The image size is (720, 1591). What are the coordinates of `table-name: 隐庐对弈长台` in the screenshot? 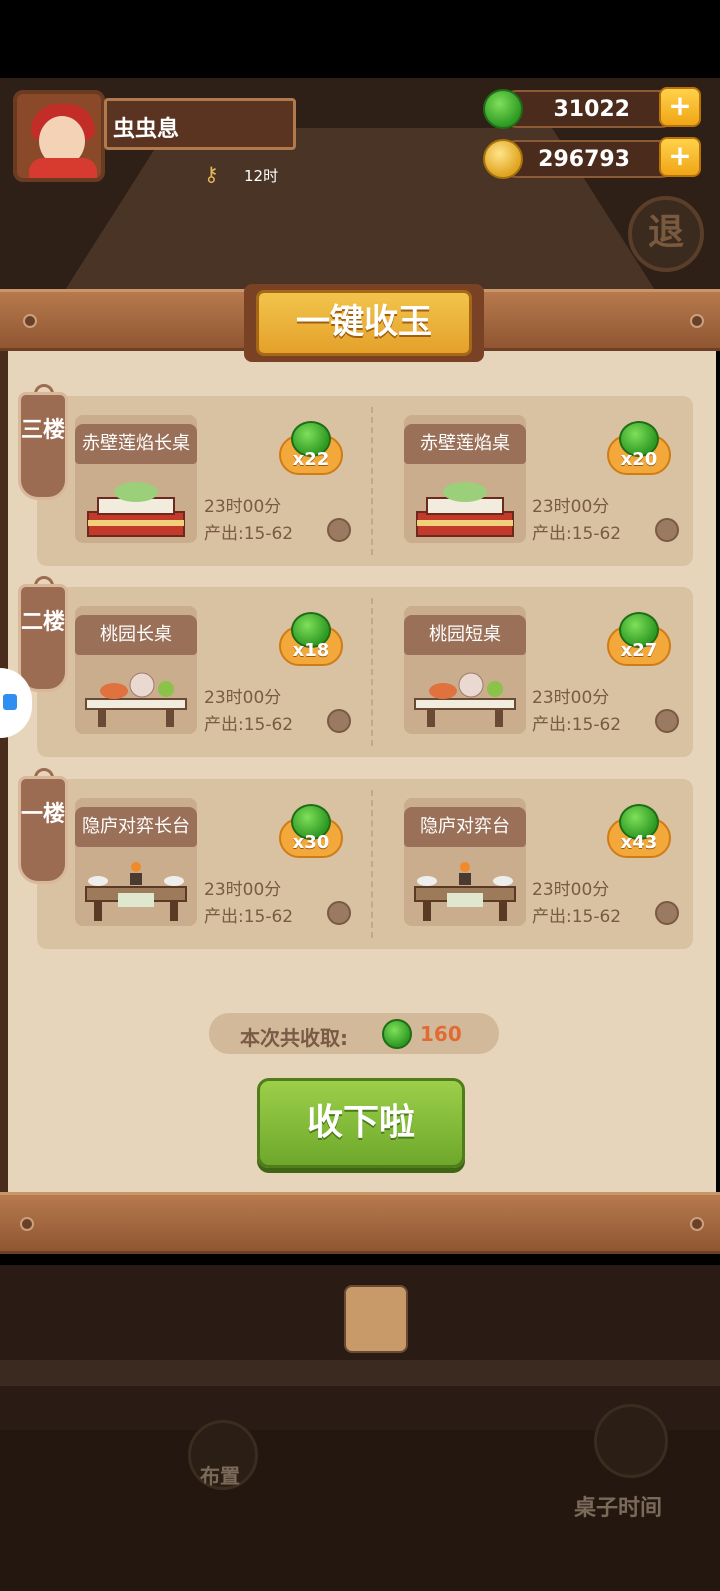 It's located at (136, 827).